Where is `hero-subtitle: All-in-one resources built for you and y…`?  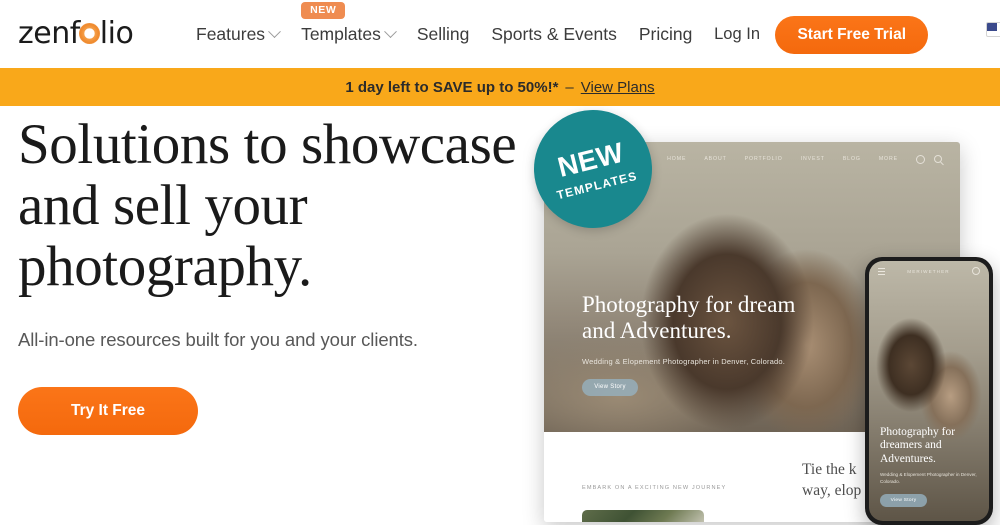 hero-subtitle: All-in-one resources built for you and y… is located at coordinates (218, 339).